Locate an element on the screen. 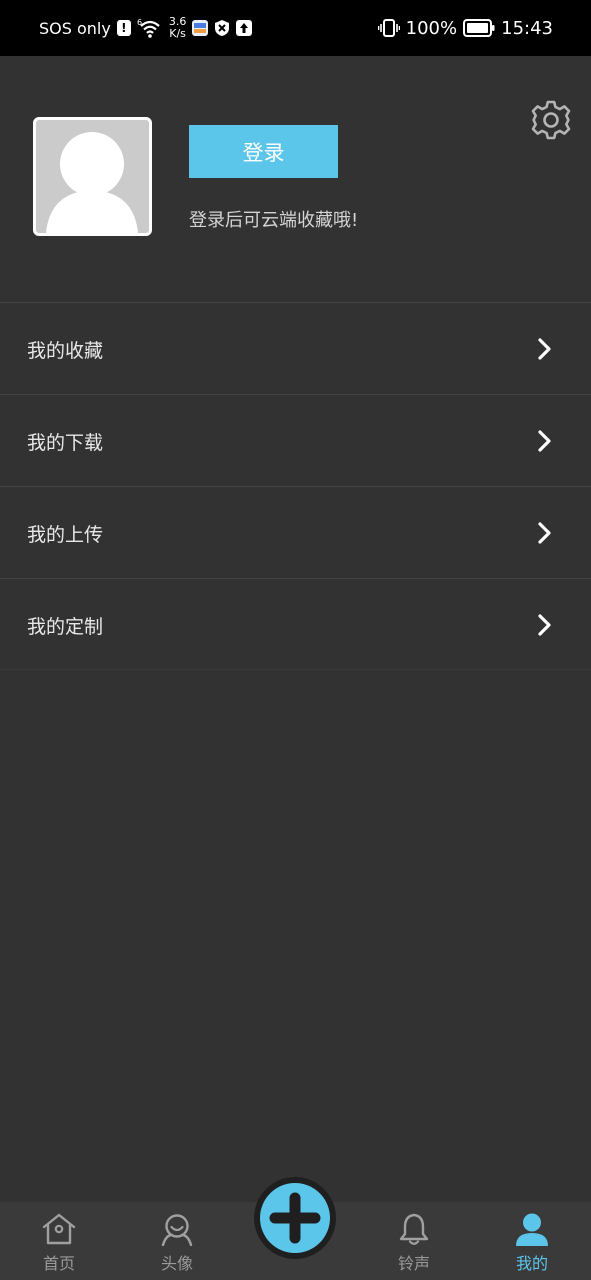 The height and width of the screenshot is (1280, 591). app-notification-icon is located at coordinates (200, 28).